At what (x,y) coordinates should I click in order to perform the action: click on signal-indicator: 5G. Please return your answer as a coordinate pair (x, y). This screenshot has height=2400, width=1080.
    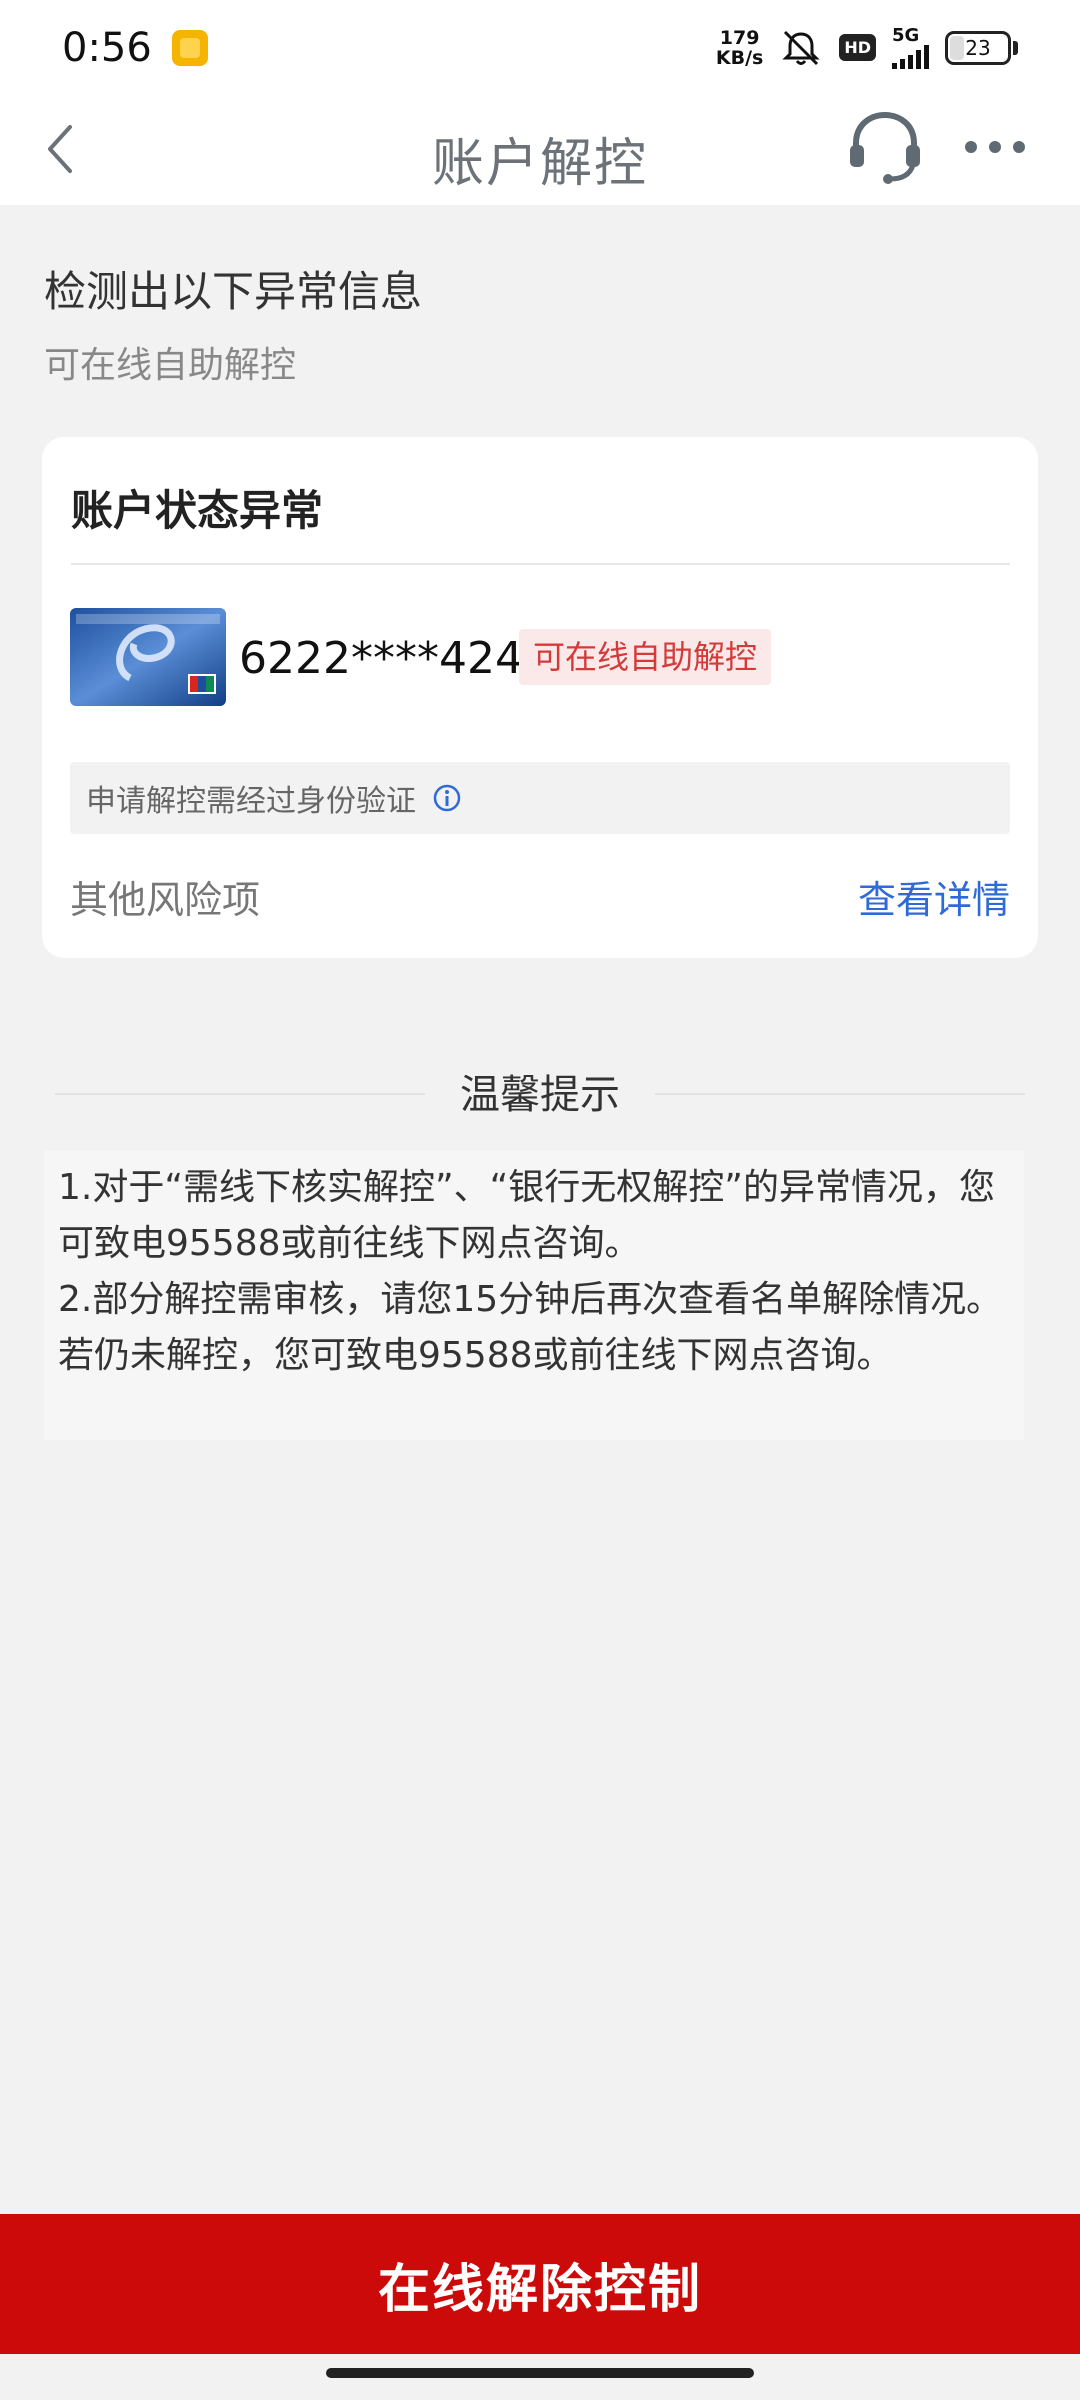
    Looking at the image, I should click on (910, 46).